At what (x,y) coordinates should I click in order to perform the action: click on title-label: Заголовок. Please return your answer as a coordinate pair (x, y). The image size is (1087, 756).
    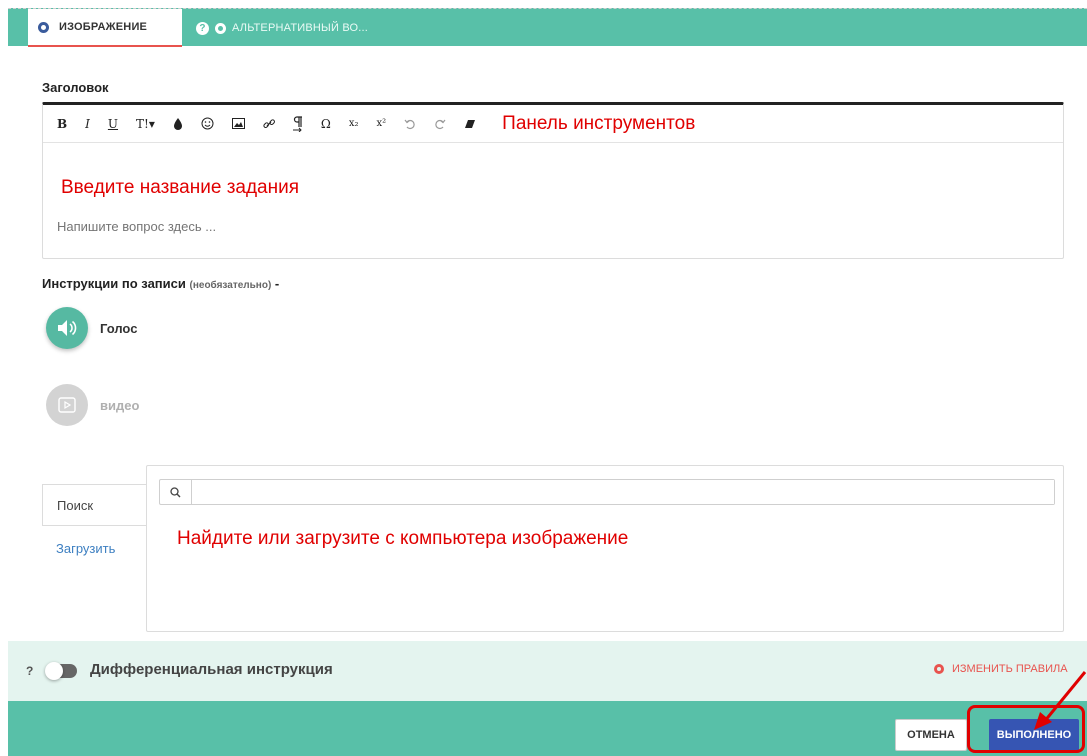
    Looking at the image, I should click on (75, 87).